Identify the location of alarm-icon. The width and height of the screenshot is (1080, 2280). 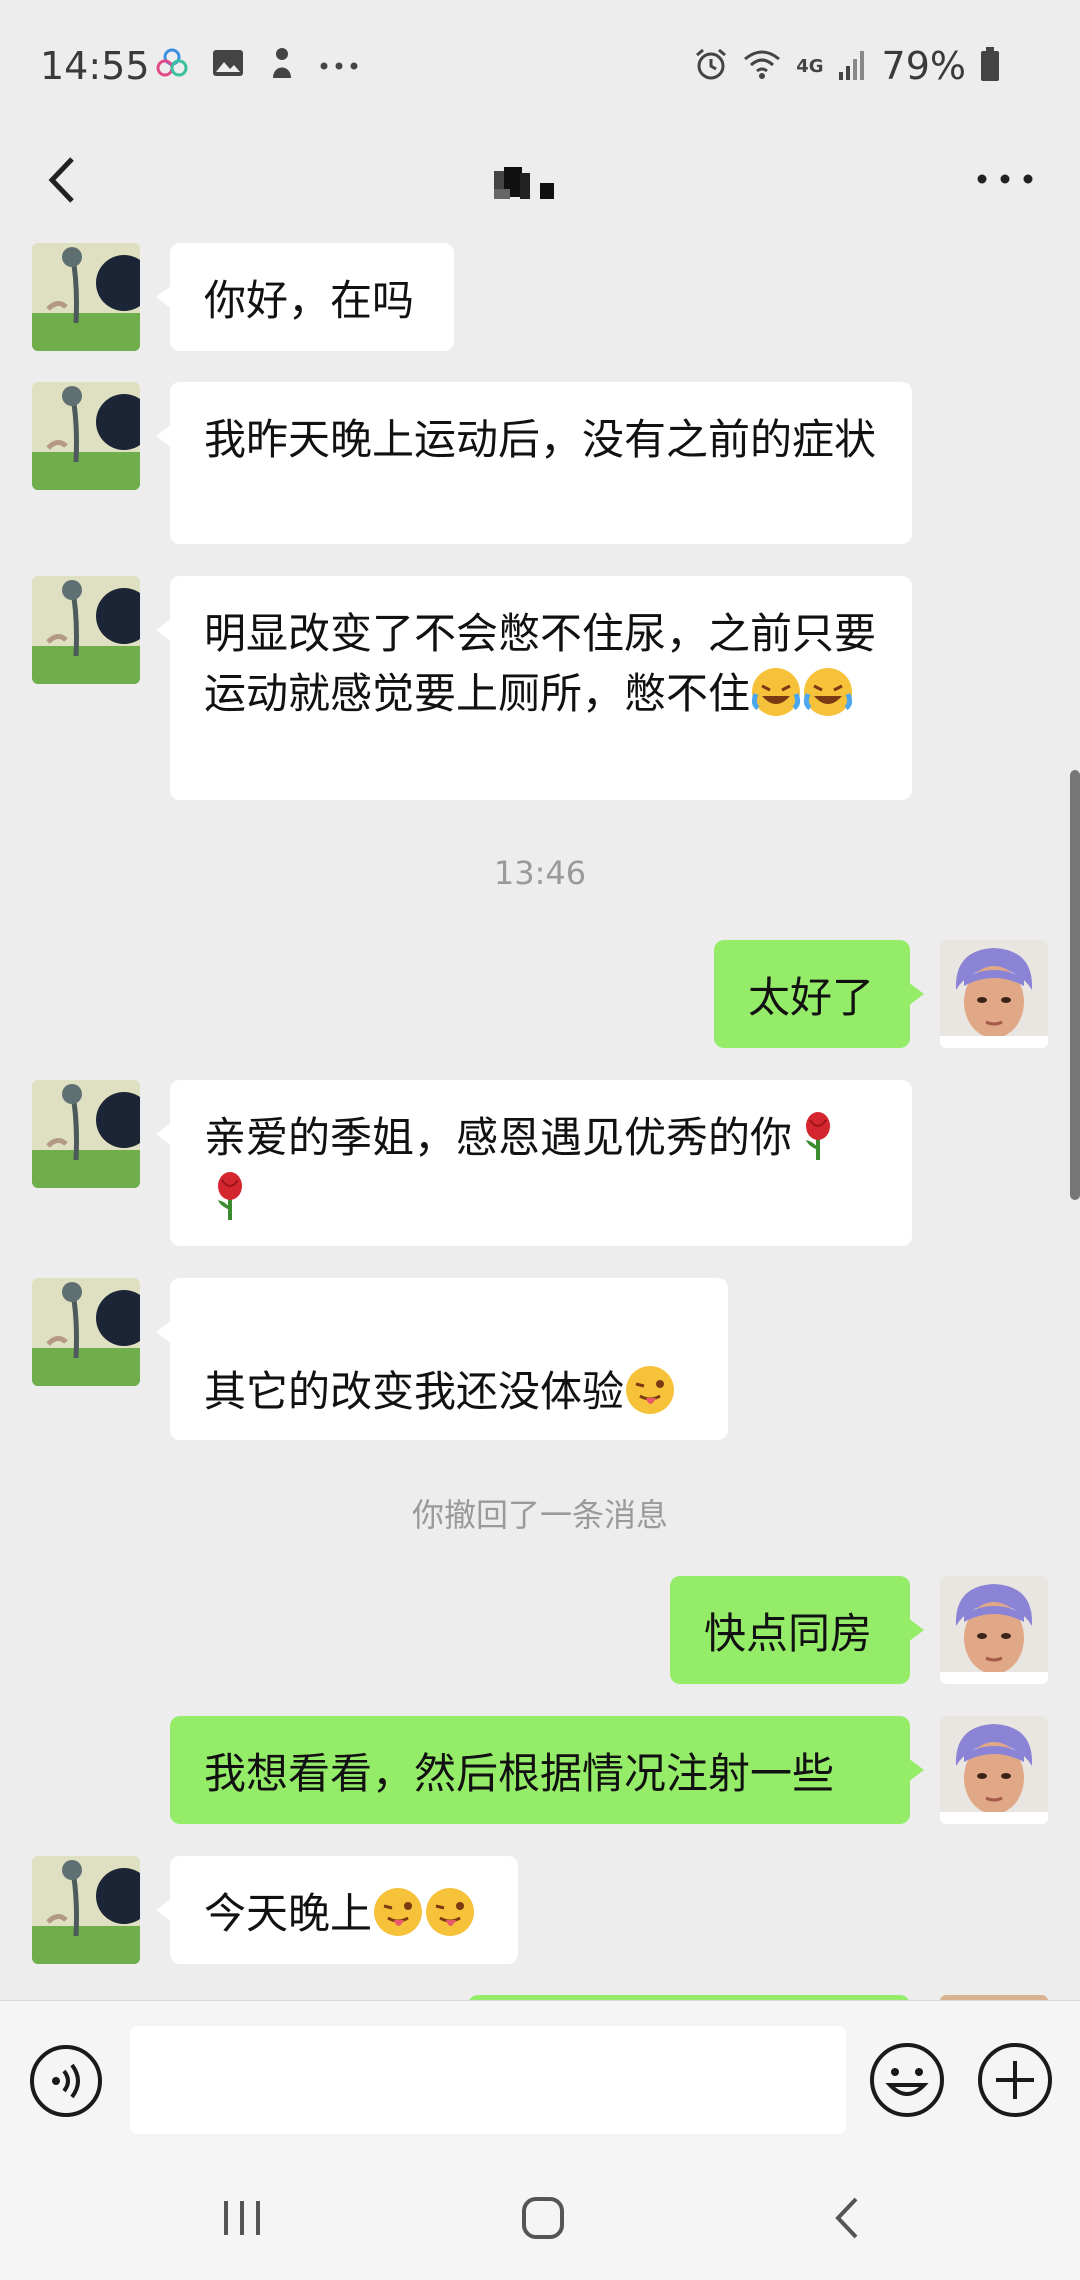
(711, 66).